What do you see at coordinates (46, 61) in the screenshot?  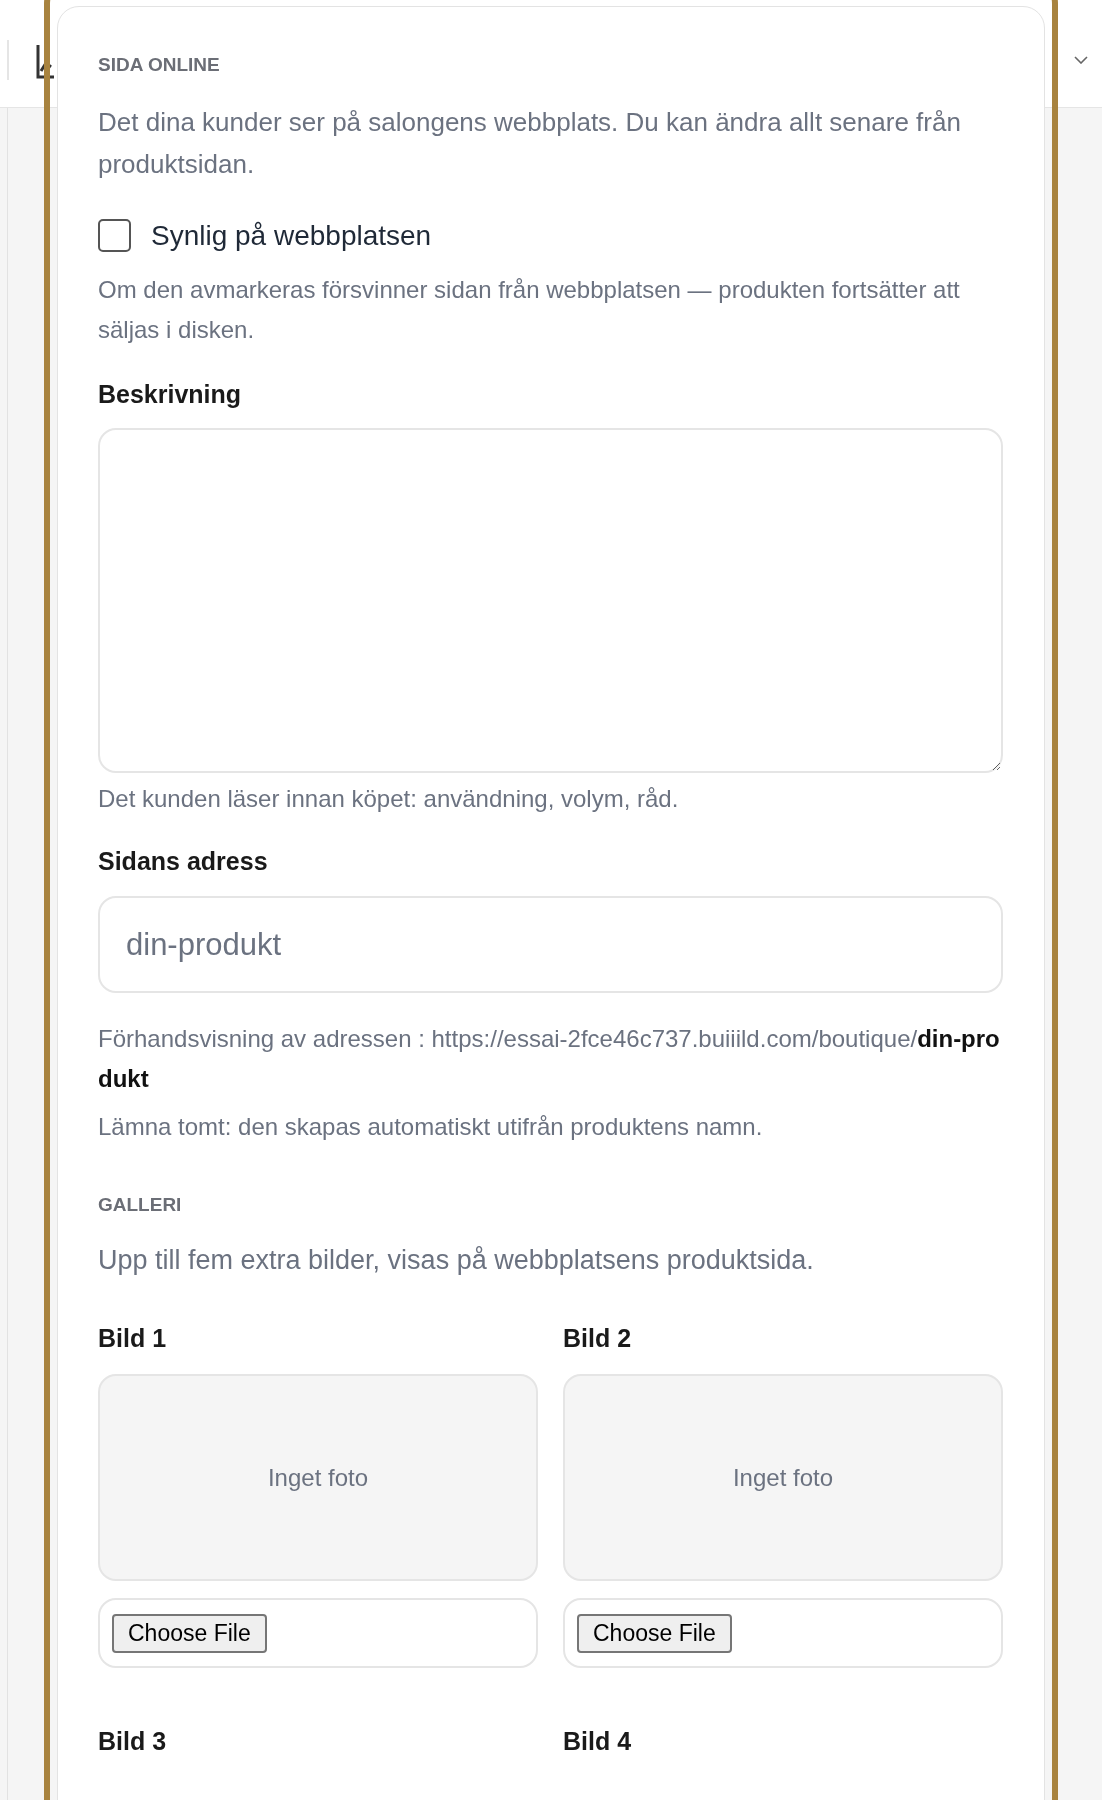 I see `chart-icon` at bounding box center [46, 61].